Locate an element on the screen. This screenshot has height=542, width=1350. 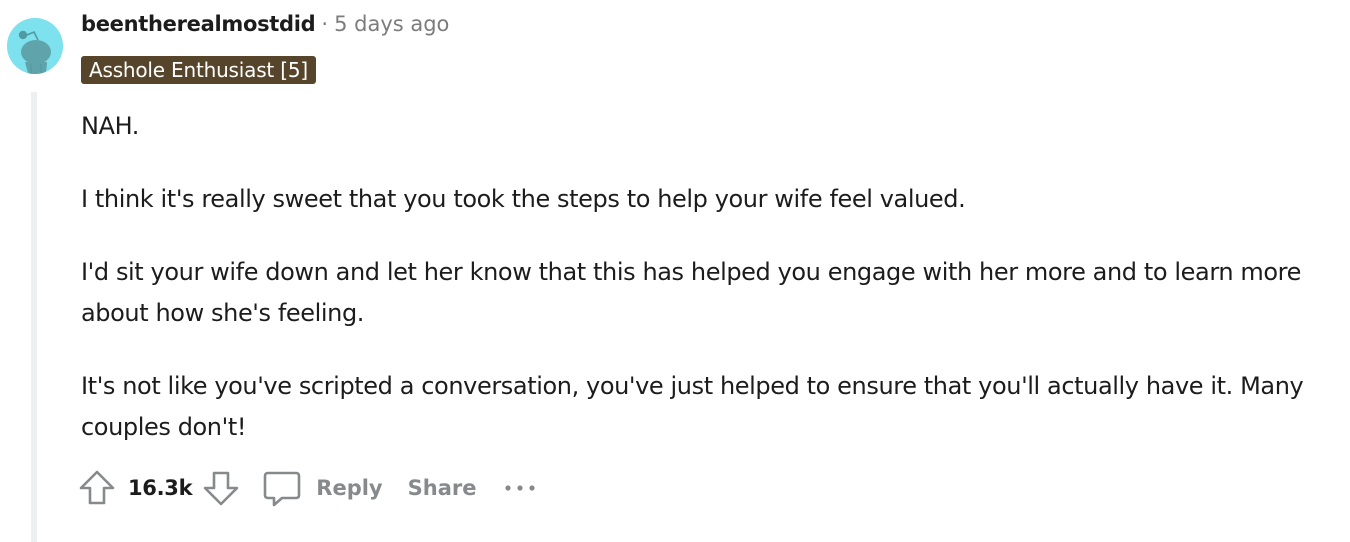
more-options-button is located at coordinates (520, 488).